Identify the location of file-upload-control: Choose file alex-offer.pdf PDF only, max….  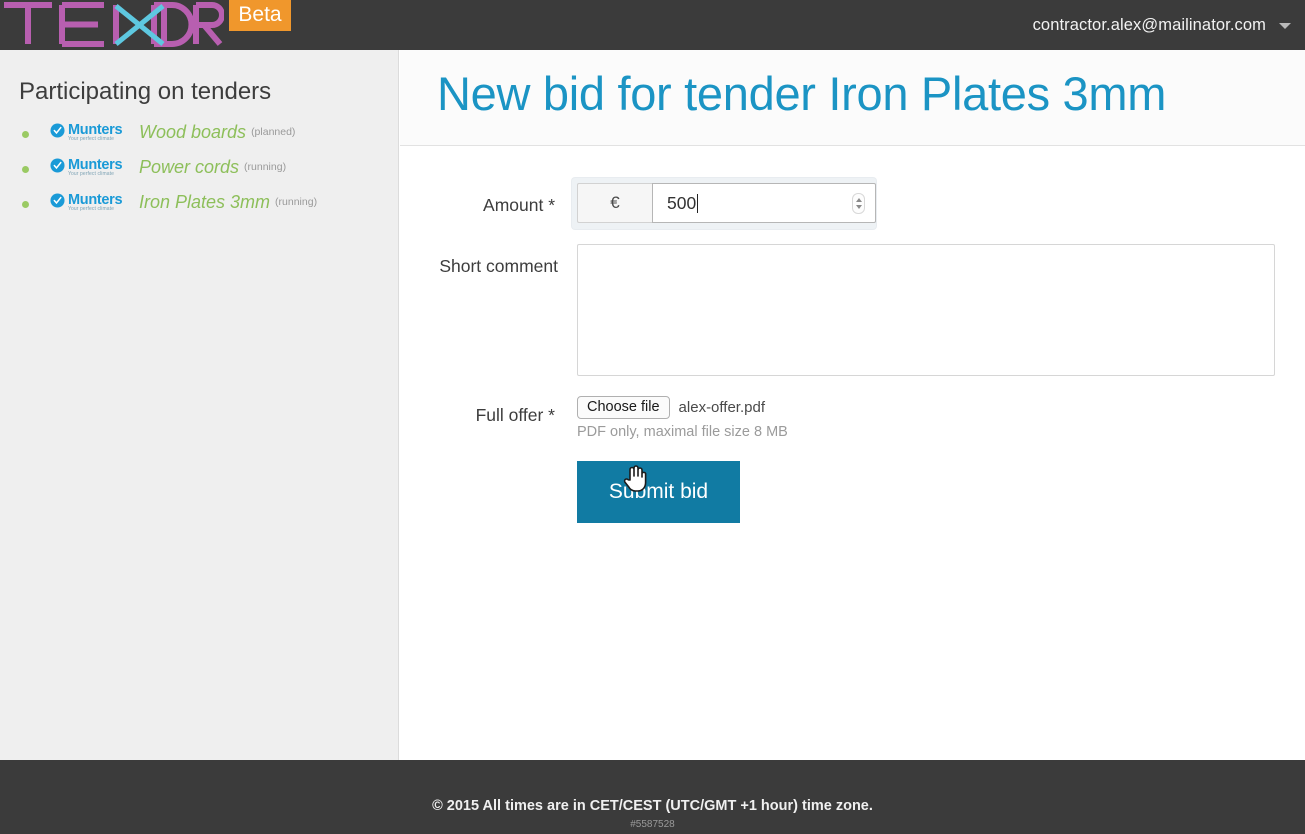
(682, 418).